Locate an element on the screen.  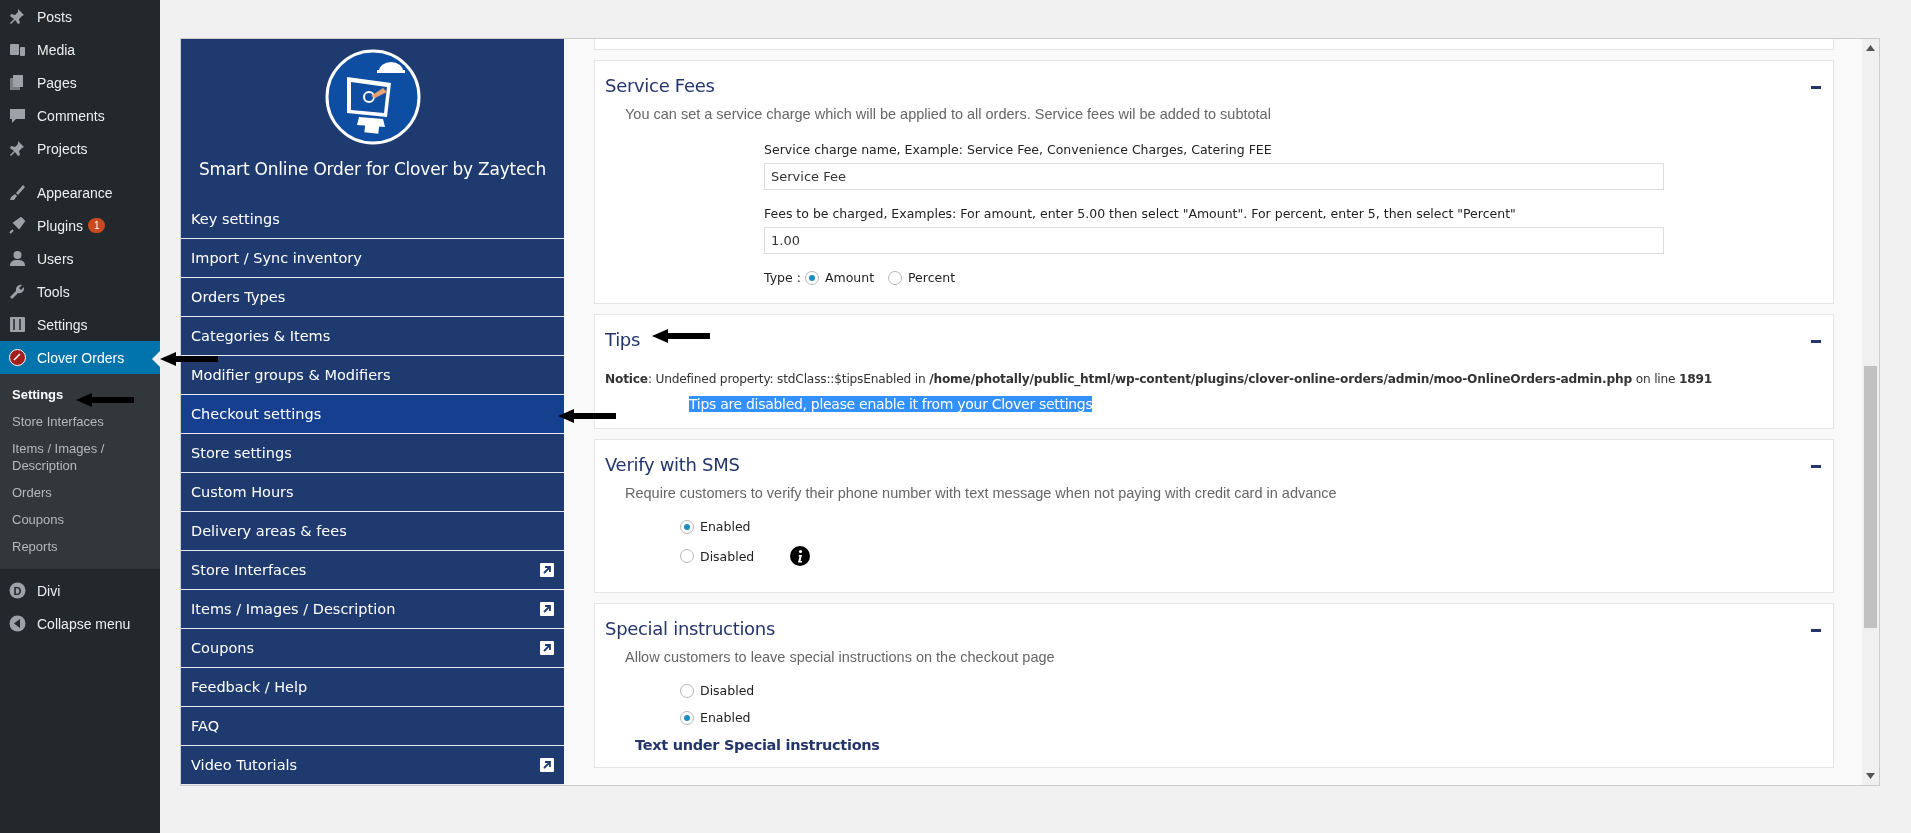
nav-item: Items / Images / Description is located at coordinates (372, 609).